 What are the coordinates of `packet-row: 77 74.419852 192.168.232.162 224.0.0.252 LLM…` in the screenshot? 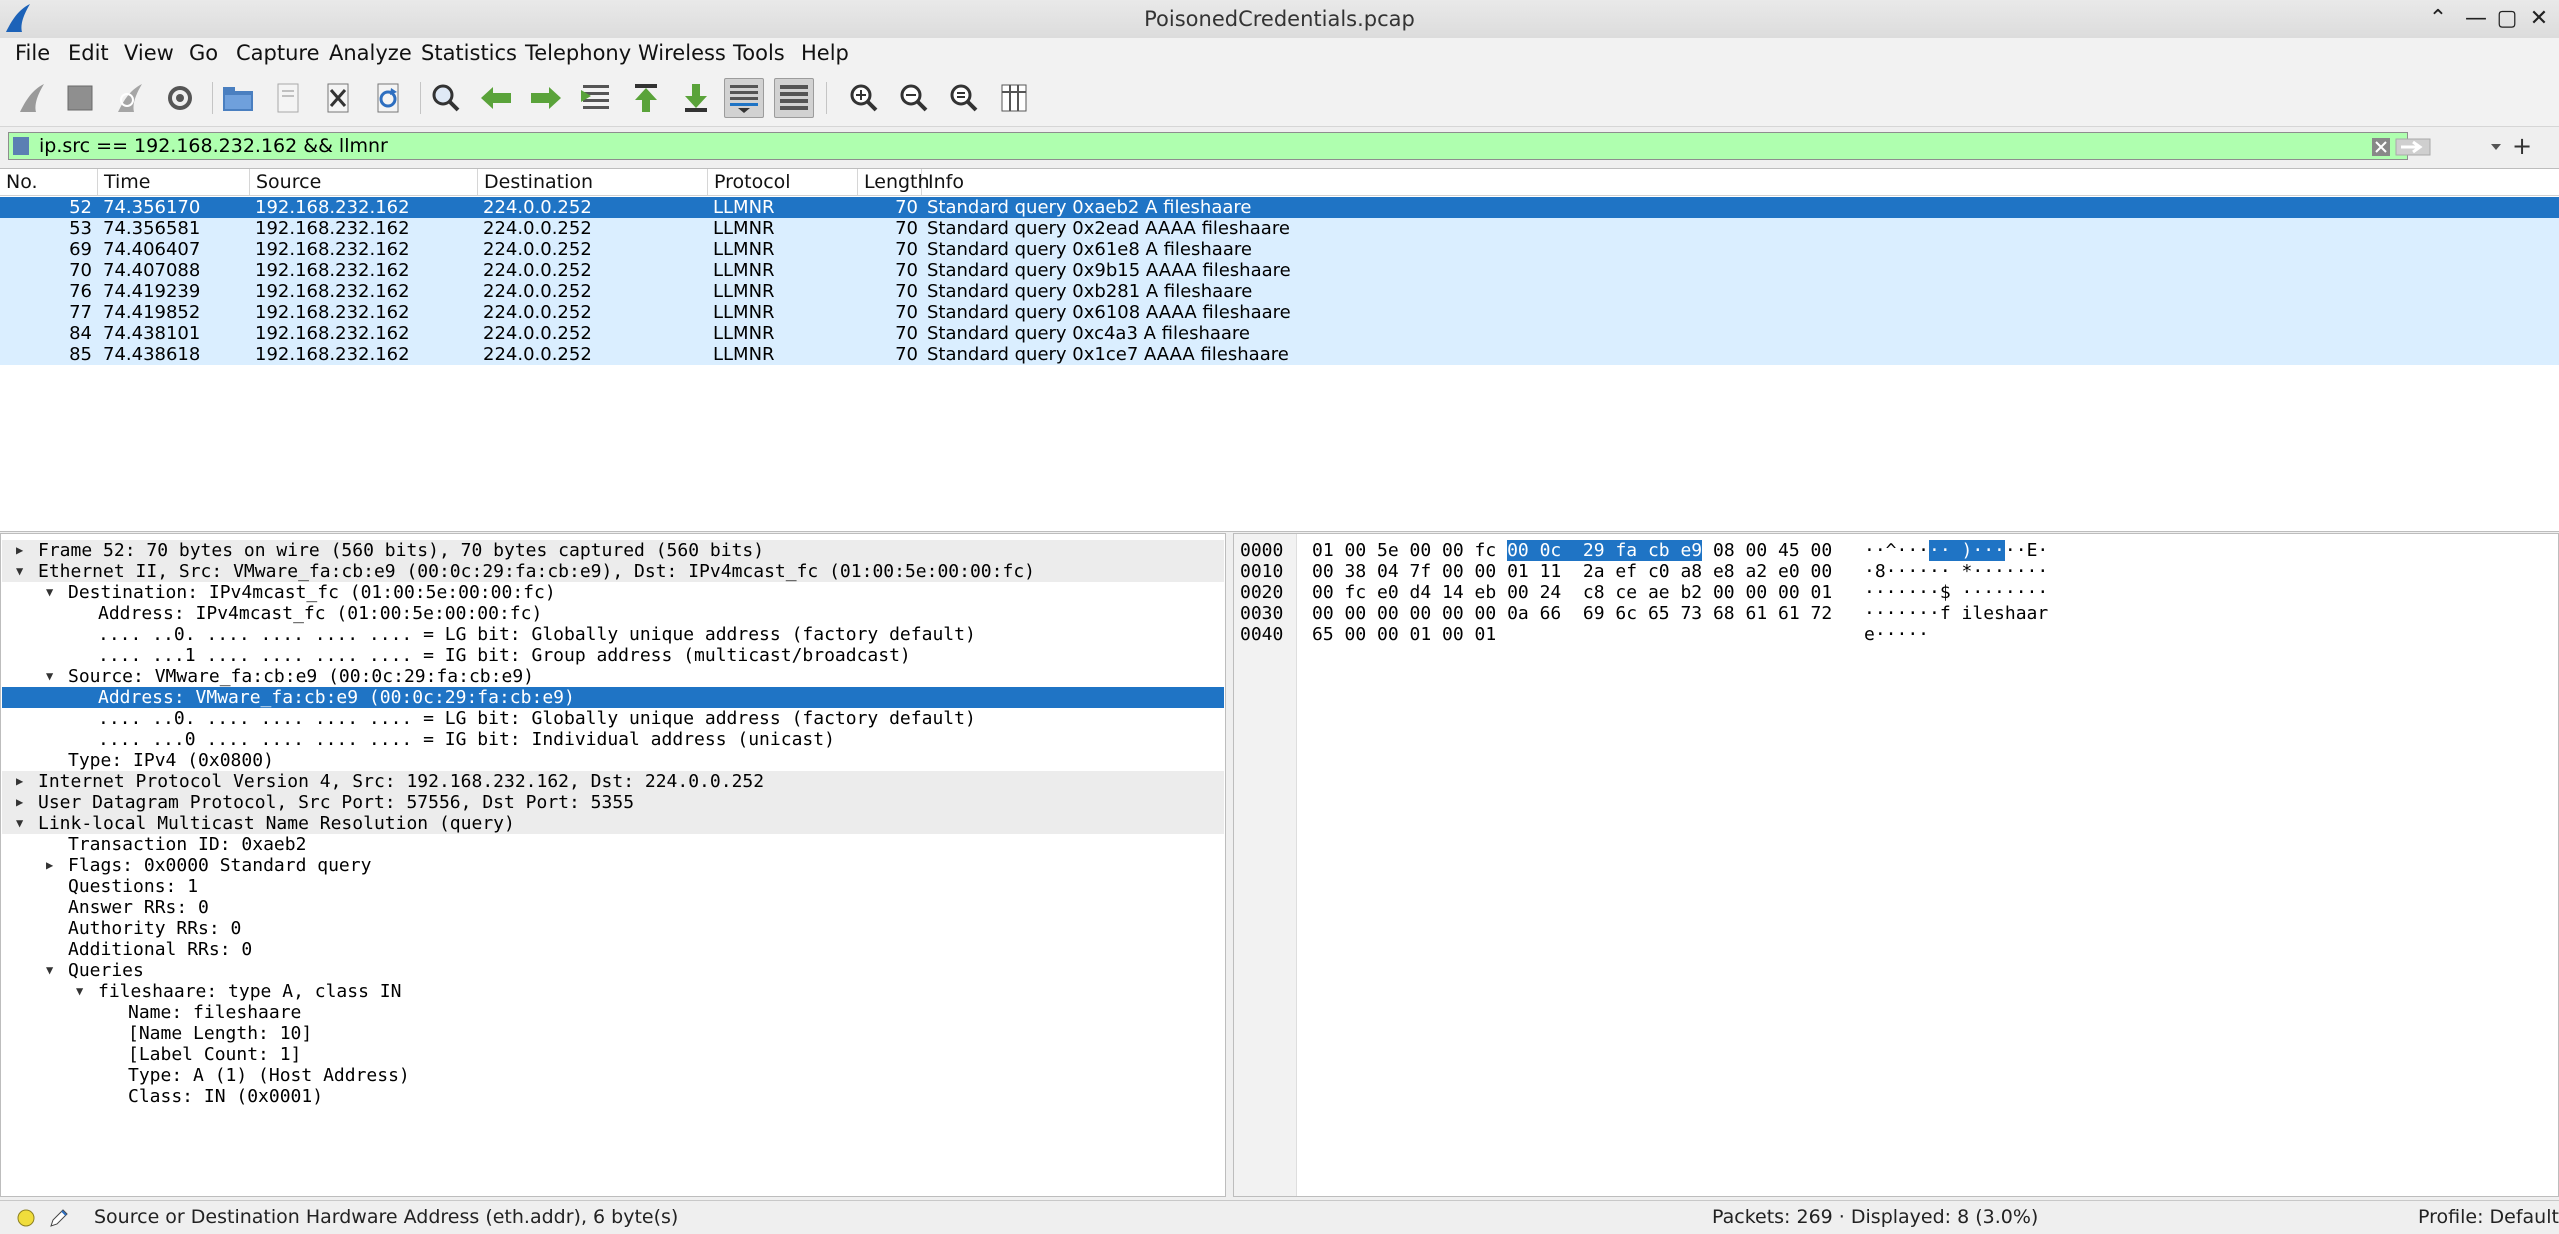 It's located at (1279, 312).